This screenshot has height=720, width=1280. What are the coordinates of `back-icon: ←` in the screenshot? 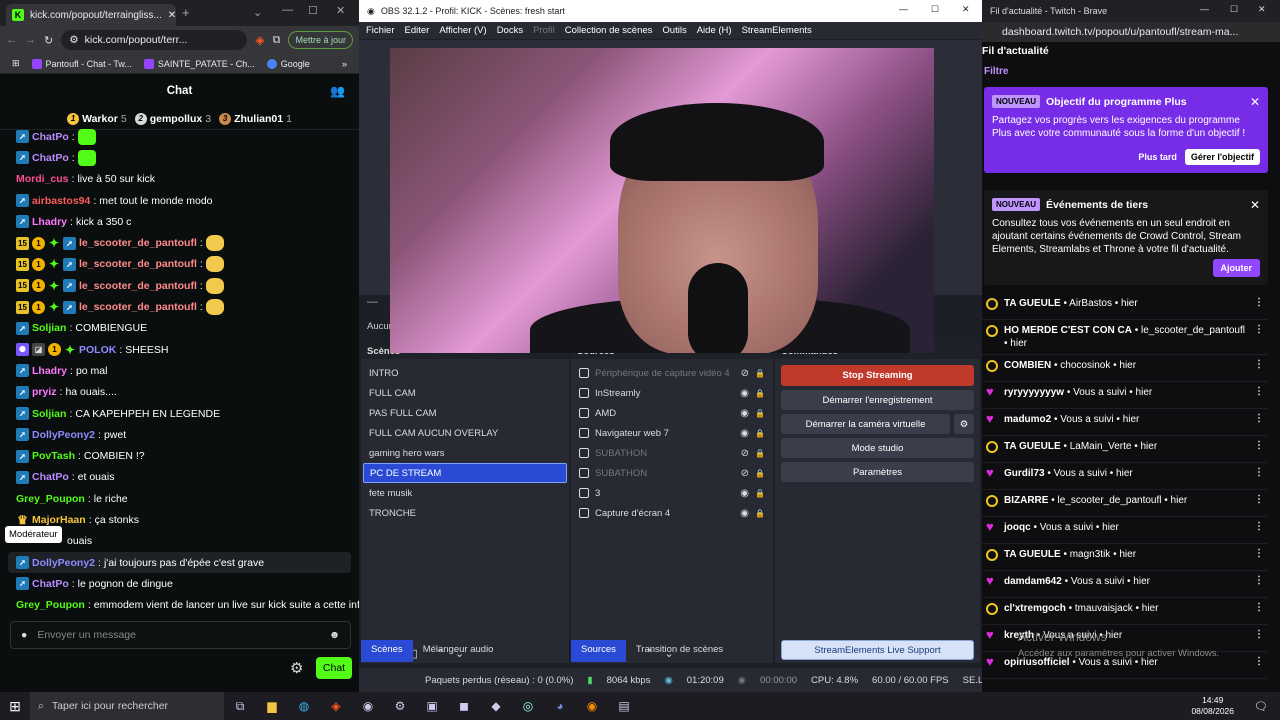 It's located at (11, 40).